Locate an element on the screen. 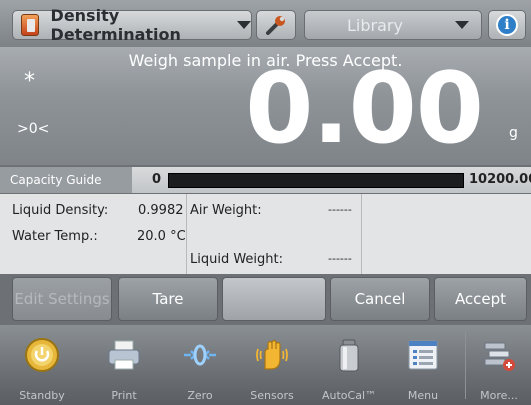 This screenshot has height=405, width=531. standby-icon is located at coordinates (42, 355).